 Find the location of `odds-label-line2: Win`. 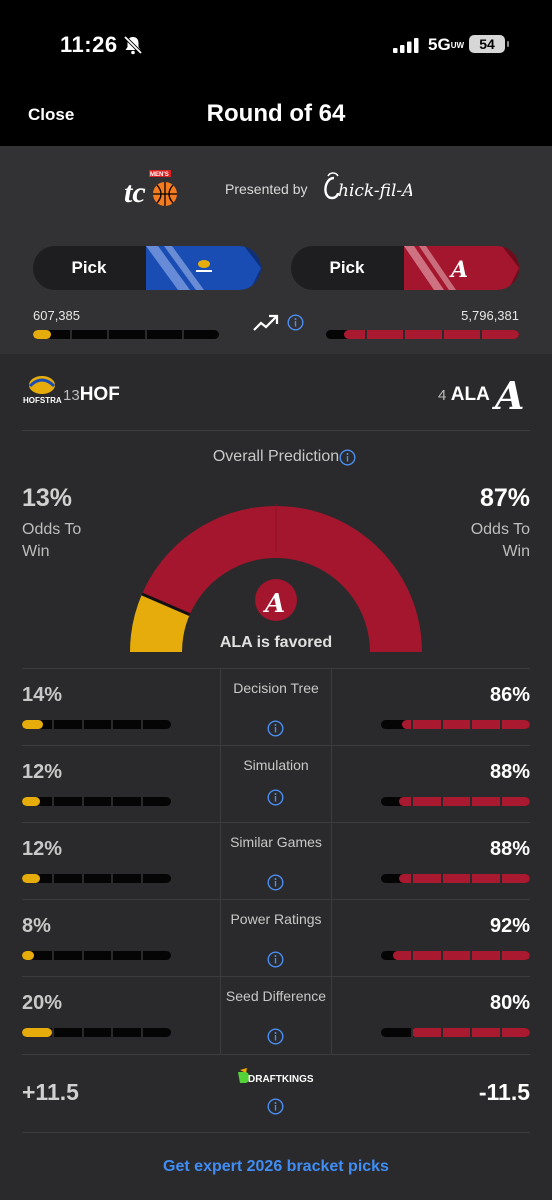

odds-label-line2: Win is located at coordinates (36, 551).